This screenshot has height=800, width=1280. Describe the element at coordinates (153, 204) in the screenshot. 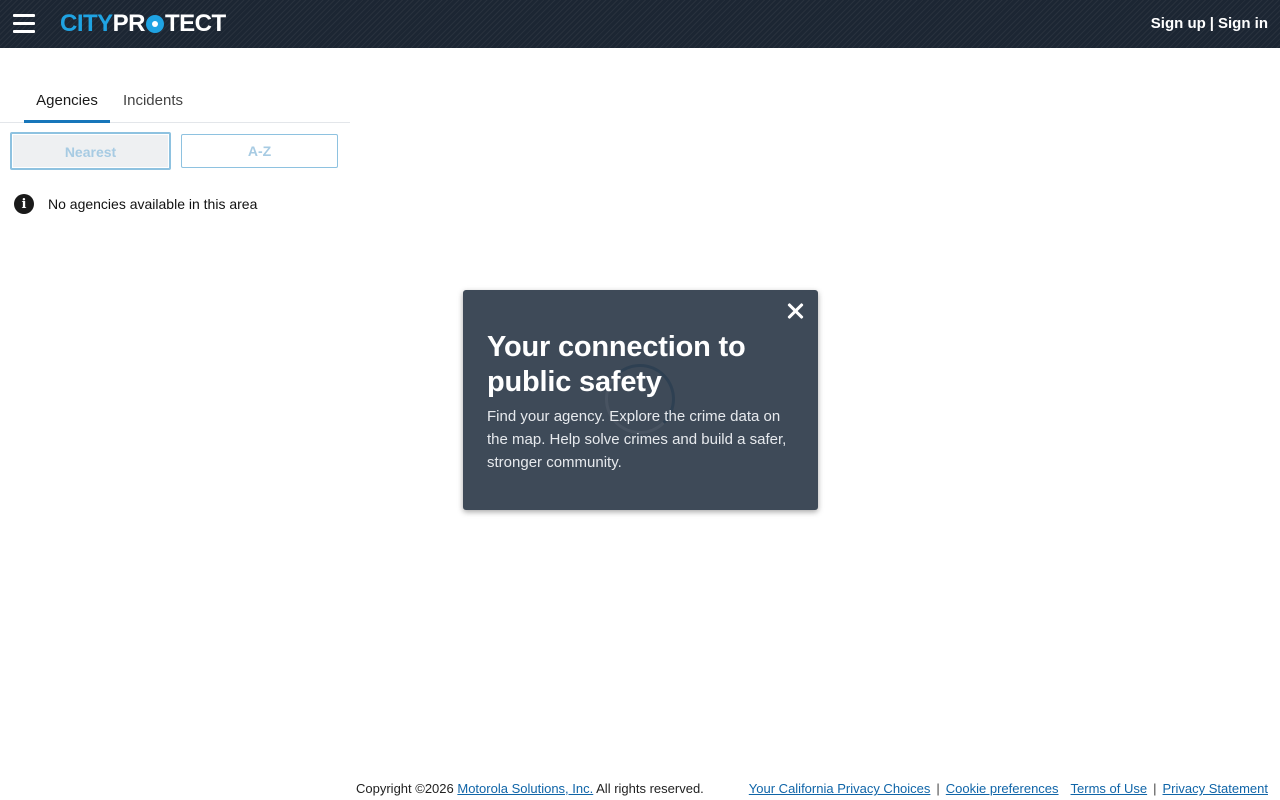

I see `no-agencies-text: No agencies available in this area` at that location.